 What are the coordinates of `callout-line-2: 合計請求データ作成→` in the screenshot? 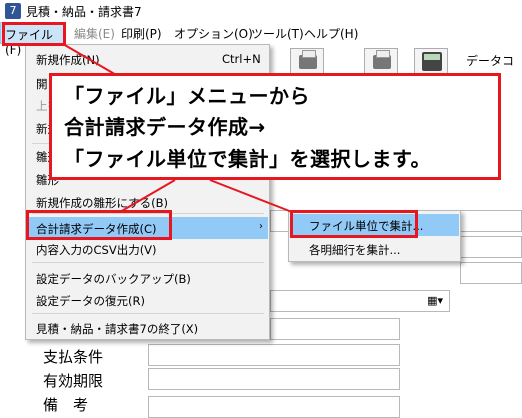 It's located at (165, 127).